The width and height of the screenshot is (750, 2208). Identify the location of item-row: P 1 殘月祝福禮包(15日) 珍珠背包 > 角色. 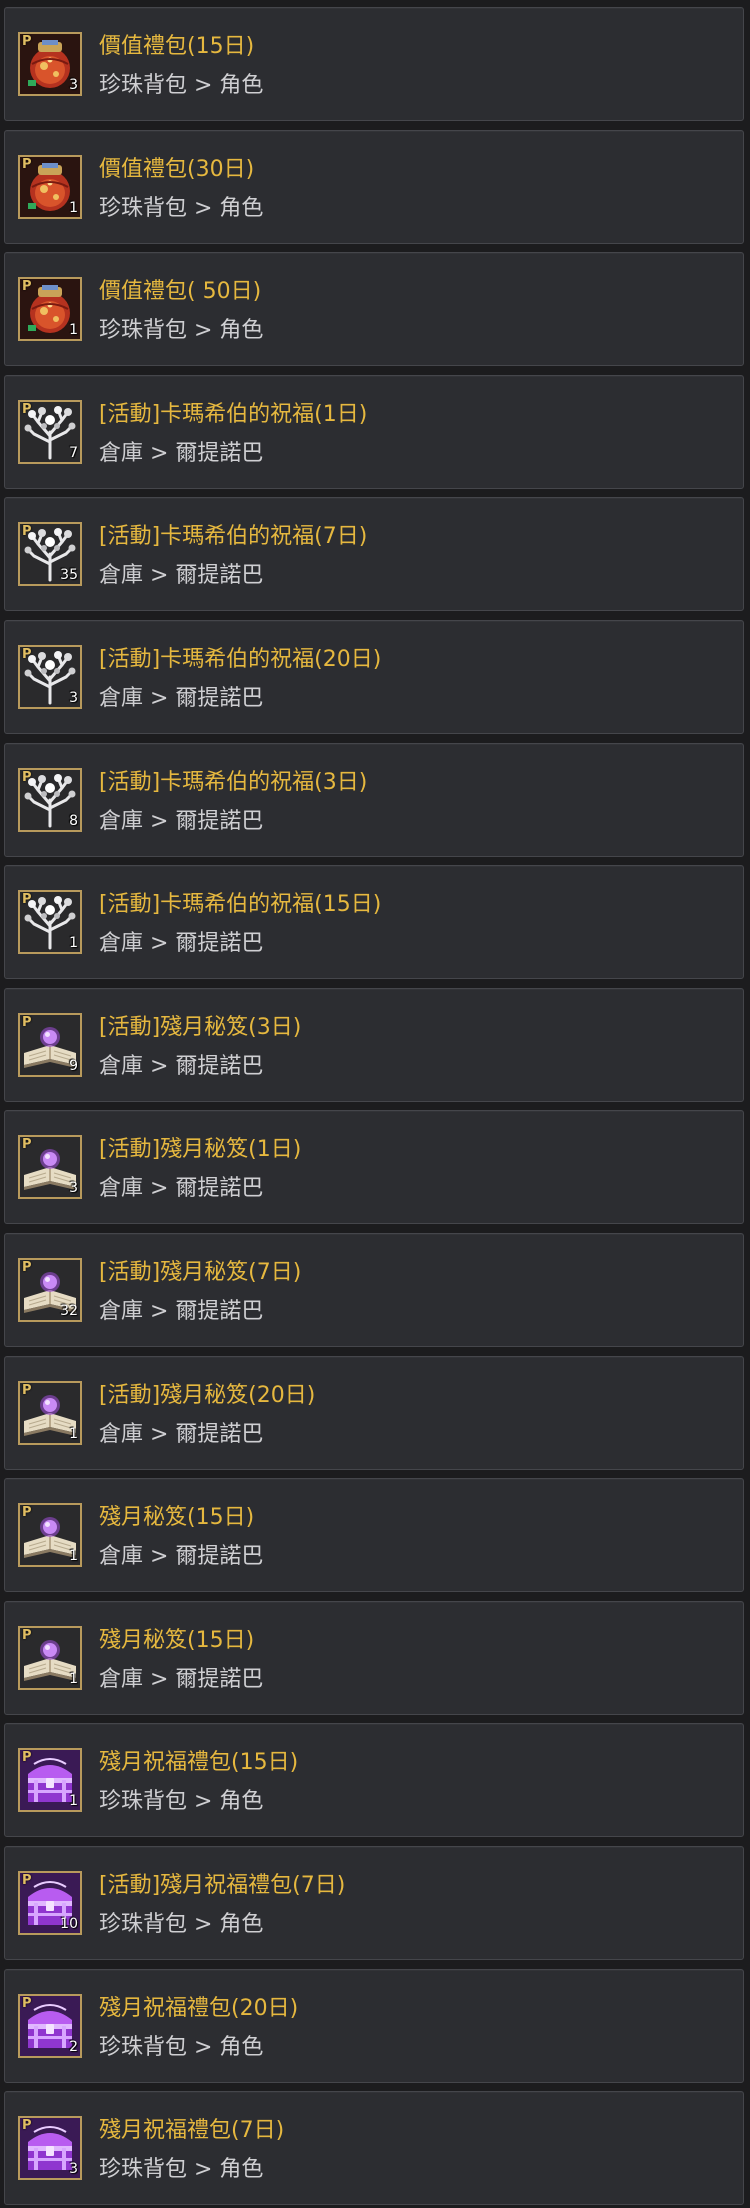
(374, 1780).